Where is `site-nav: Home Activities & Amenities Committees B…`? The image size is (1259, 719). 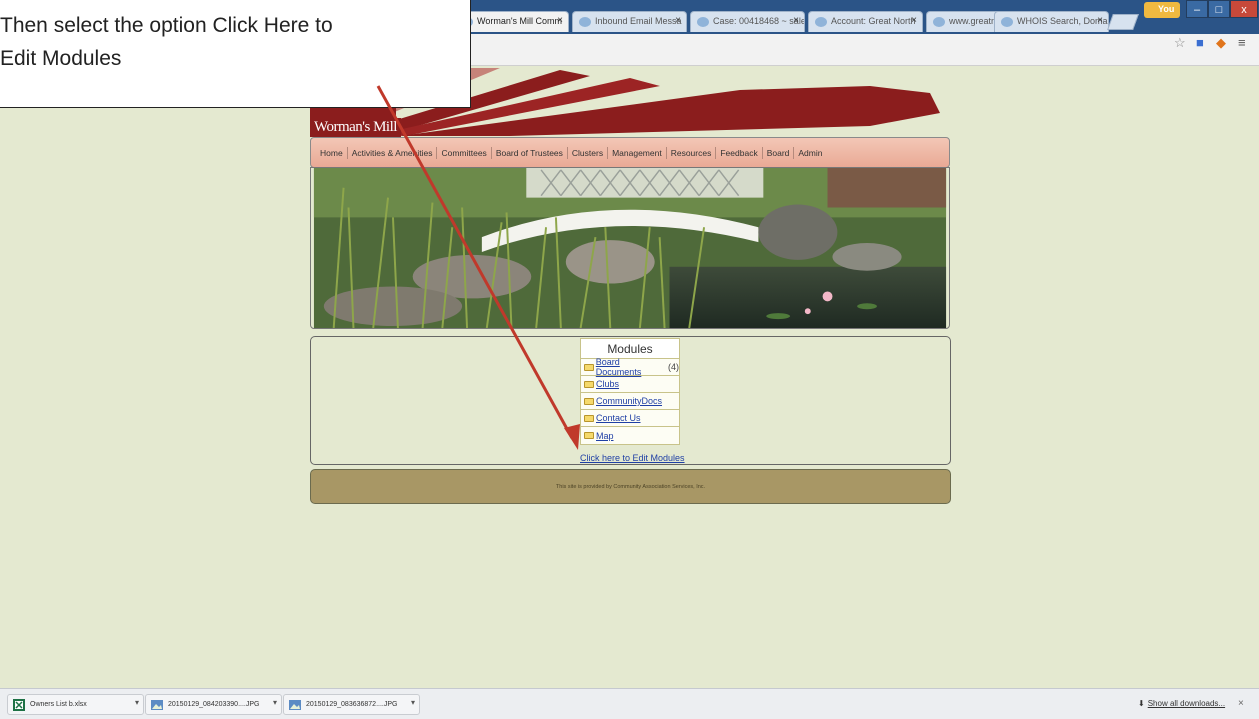 site-nav: Home Activities & Amenities Committees B… is located at coordinates (630, 152).